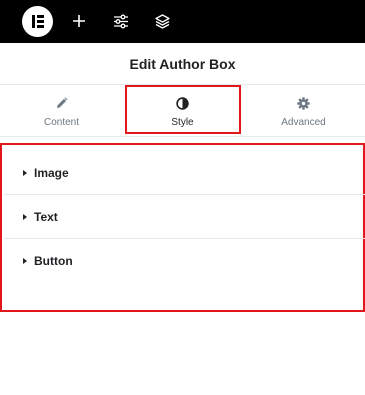 The image size is (365, 395). I want to click on tab-content: Content, so click(61, 110).